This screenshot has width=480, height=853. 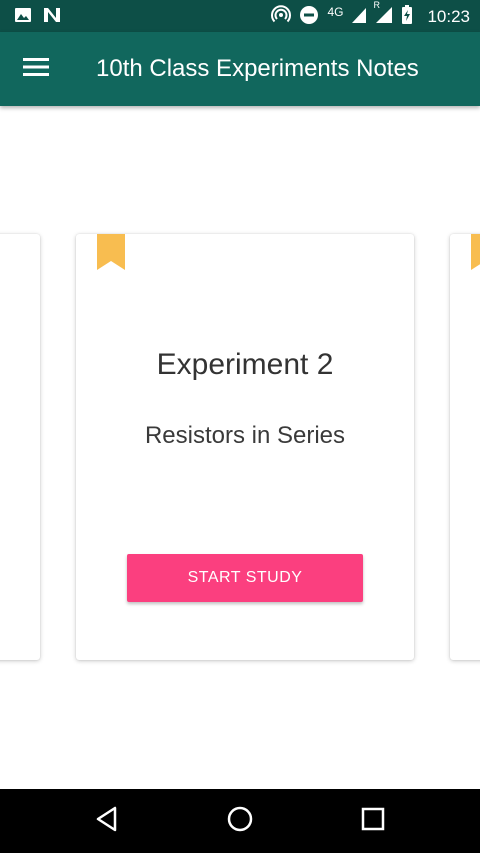 What do you see at coordinates (383, 14) in the screenshot?
I see `signal-roaming-icon: R` at bounding box center [383, 14].